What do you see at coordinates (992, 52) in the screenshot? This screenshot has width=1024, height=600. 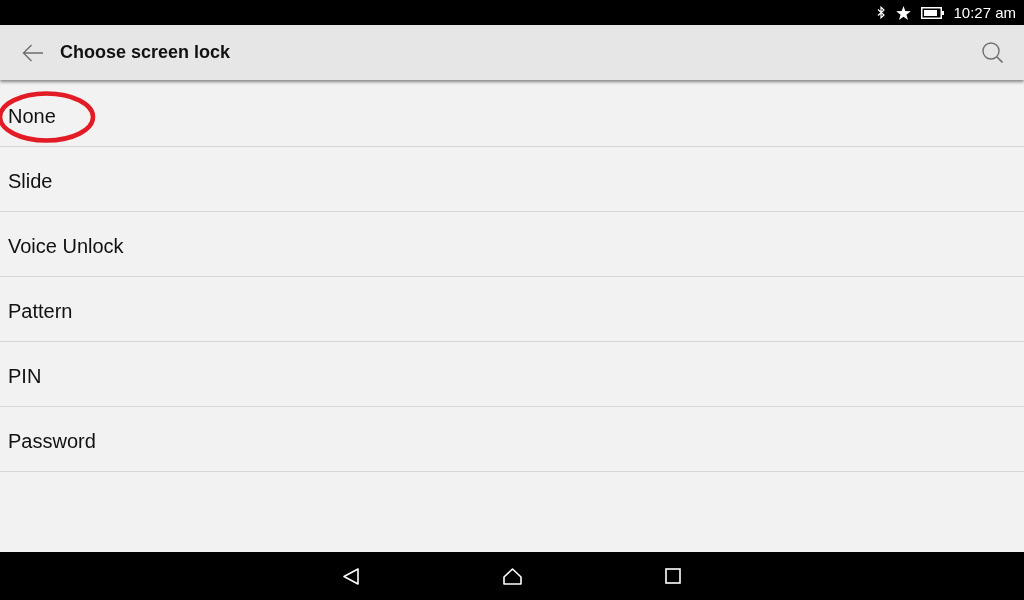 I see `search-icon` at bounding box center [992, 52].